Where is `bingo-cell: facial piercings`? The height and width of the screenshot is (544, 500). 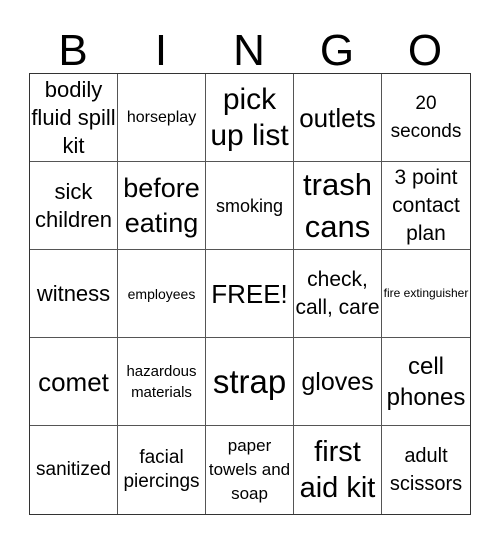
bingo-cell: facial piercings is located at coordinates (162, 470).